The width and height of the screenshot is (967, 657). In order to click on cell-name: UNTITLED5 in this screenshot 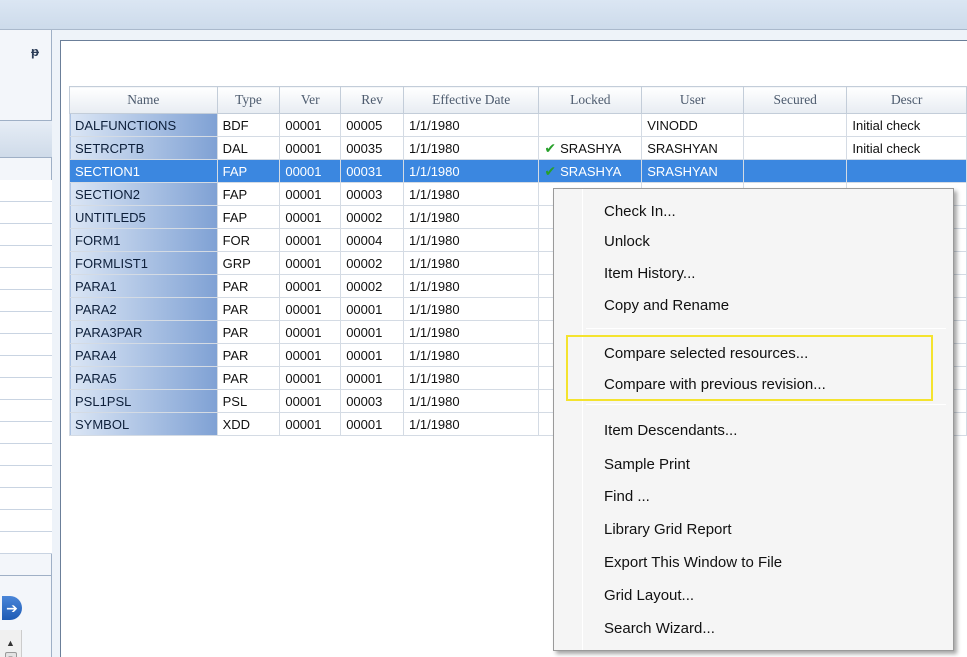, I will do `click(143, 217)`.